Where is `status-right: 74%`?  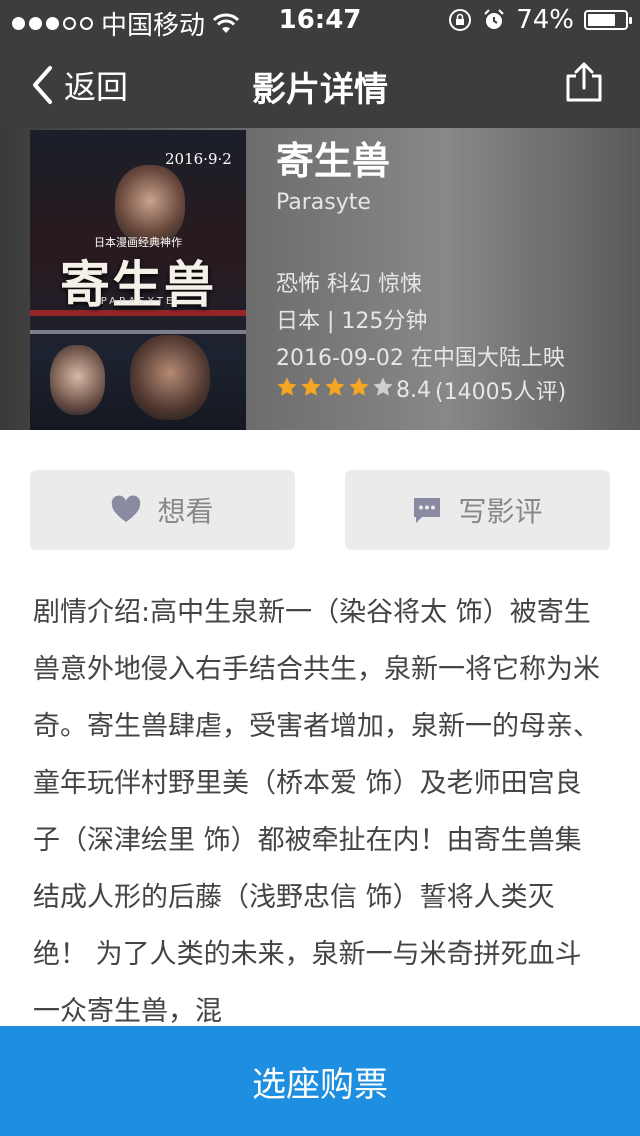 status-right: 74% is located at coordinates (540, 20).